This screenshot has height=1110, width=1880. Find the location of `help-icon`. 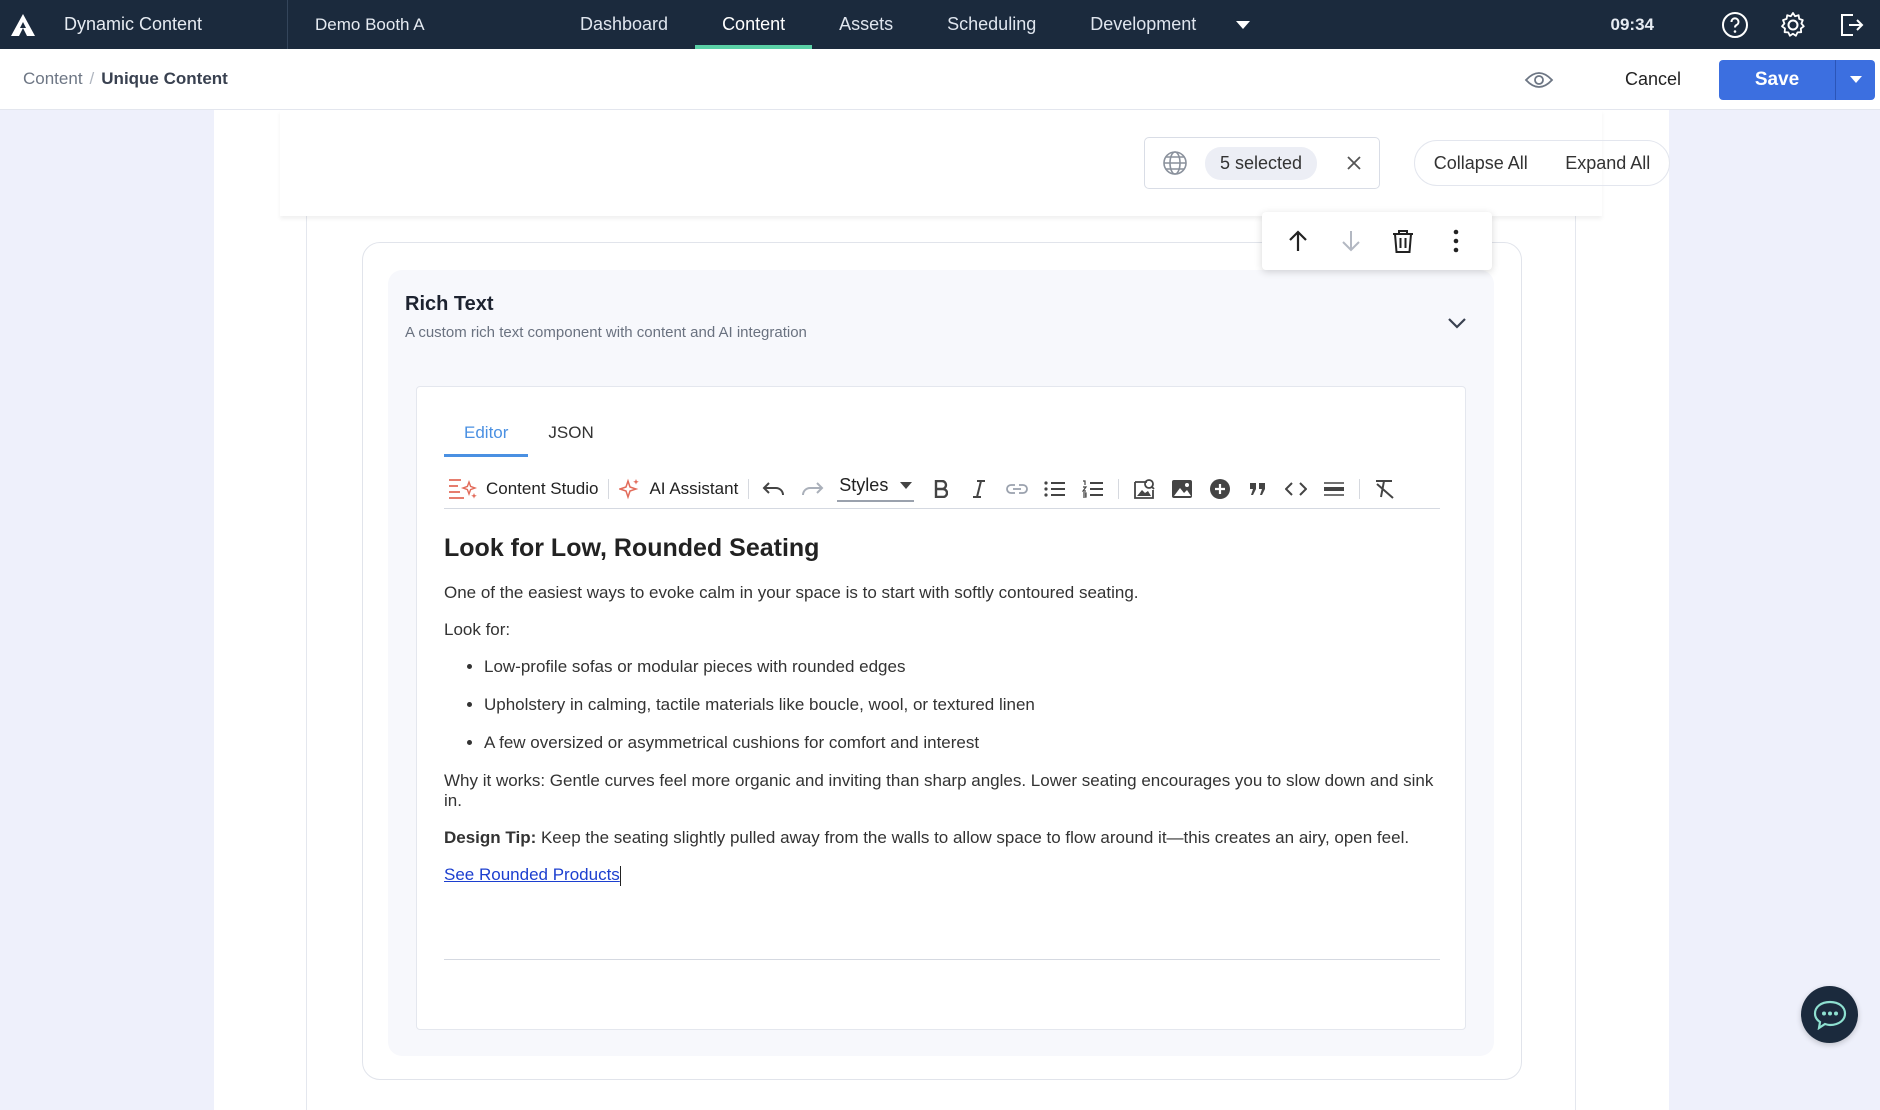

help-icon is located at coordinates (1735, 24).